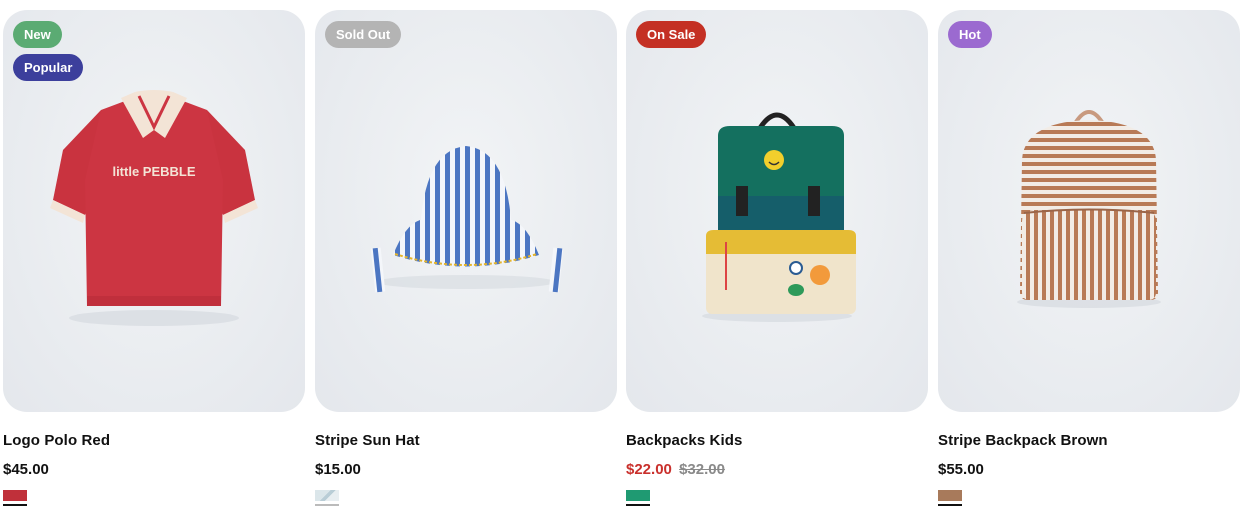 Image resolution: width=1243 pixels, height=519 pixels. I want to click on price-row: $15.00, so click(466, 469).